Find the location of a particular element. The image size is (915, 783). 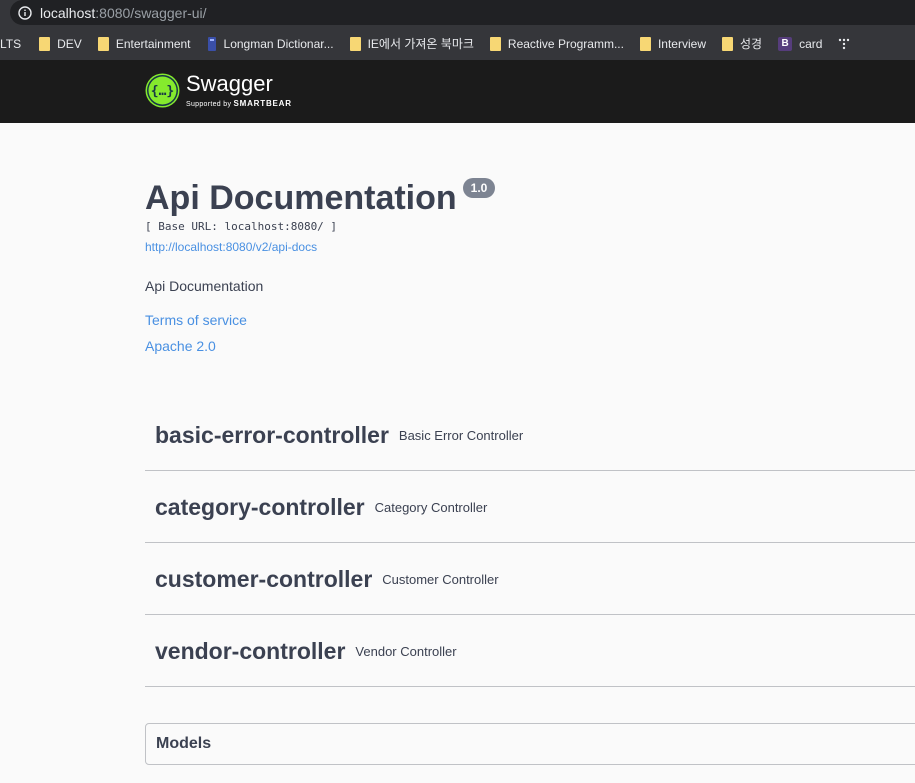

tag-category-controller: category-controller Category Controller is located at coordinates (530, 507).